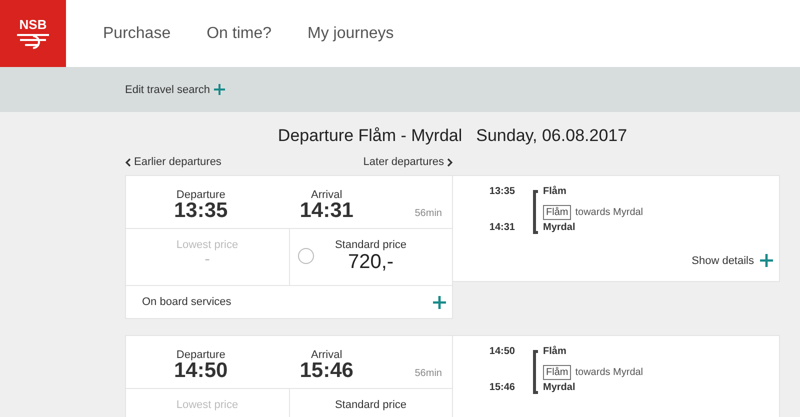  What do you see at coordinates (128, 162) in the screenshot?
I see `chevron-left-icon` at bounding box center [128, 162].